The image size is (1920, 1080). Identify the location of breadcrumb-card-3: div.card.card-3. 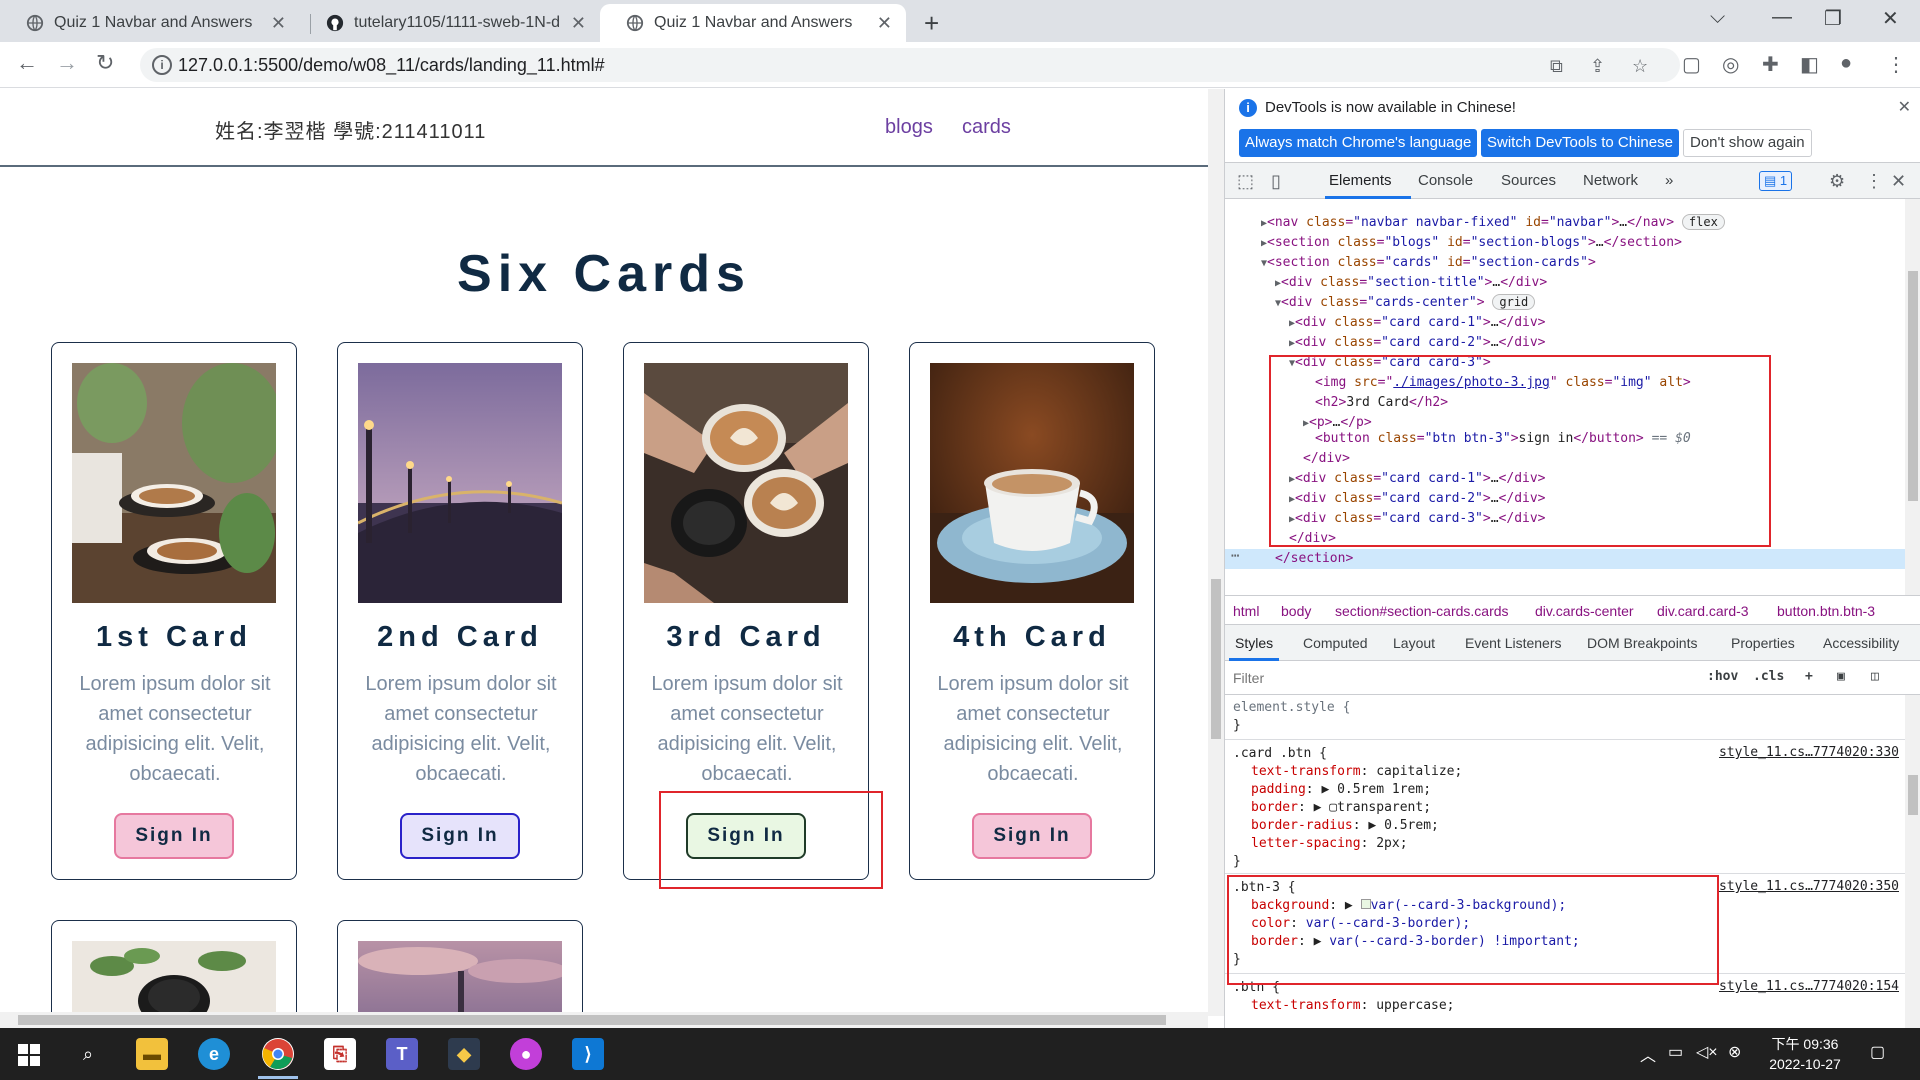
(1703, 611).